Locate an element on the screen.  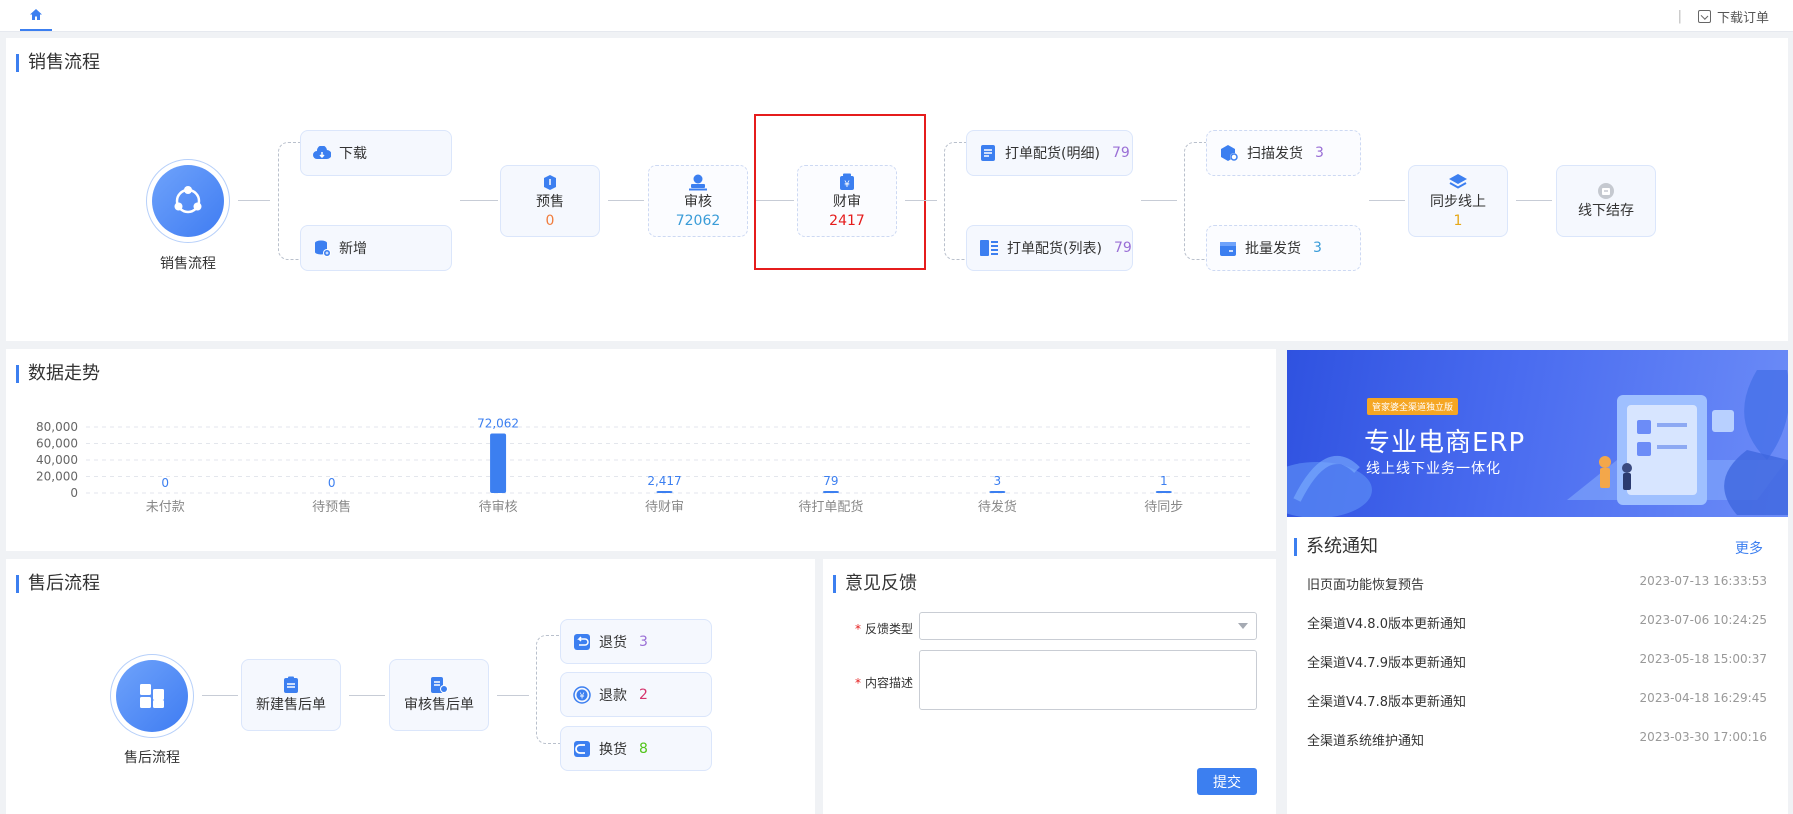
feedback-title: 意见反馈 is located at coordinates (875, 584).